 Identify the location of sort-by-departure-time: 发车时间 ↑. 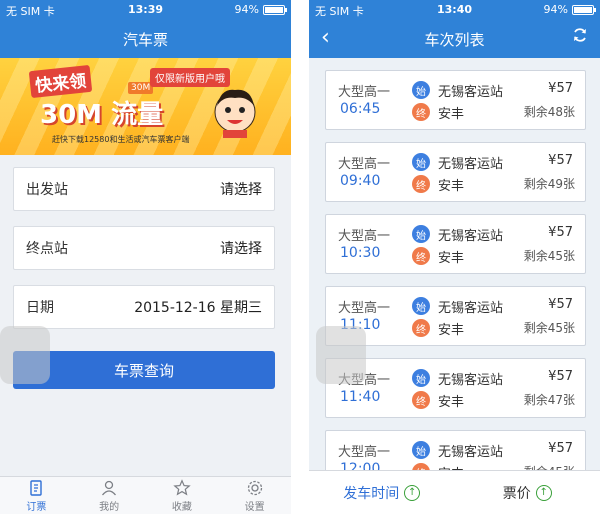
(382, 492).